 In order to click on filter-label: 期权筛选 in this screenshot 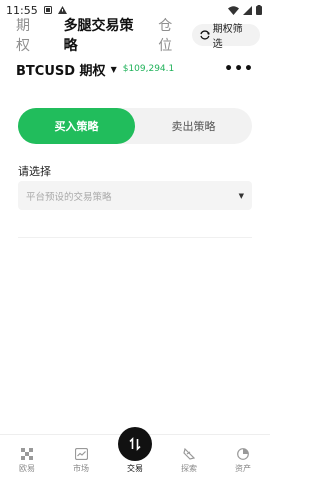, I will do `click(227, 37)`.